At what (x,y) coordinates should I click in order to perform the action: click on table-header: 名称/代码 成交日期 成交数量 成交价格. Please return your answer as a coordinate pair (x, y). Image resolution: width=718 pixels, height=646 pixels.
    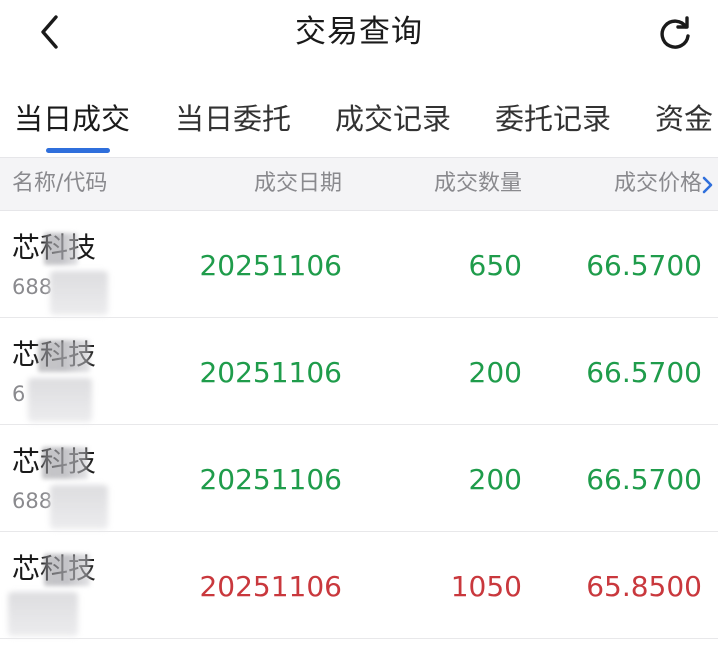
    Looking at the image, I should click on (359, 184).